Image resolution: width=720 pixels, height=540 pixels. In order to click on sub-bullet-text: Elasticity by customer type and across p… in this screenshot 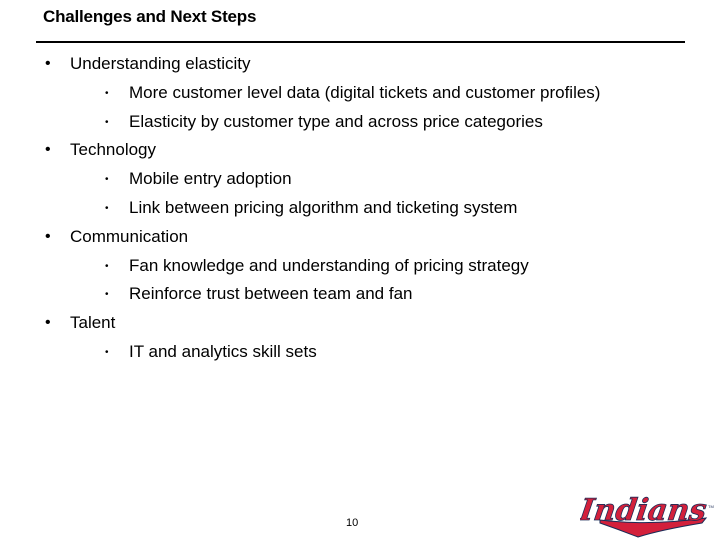, I will do `click(336, 121)`.